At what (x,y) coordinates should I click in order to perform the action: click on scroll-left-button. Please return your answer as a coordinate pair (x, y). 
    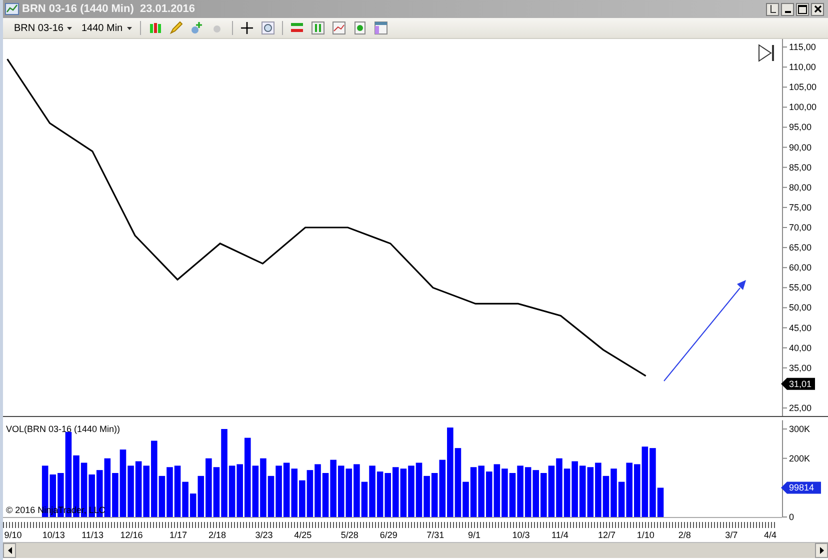
    Looking at the image, I should click on (9, 550).